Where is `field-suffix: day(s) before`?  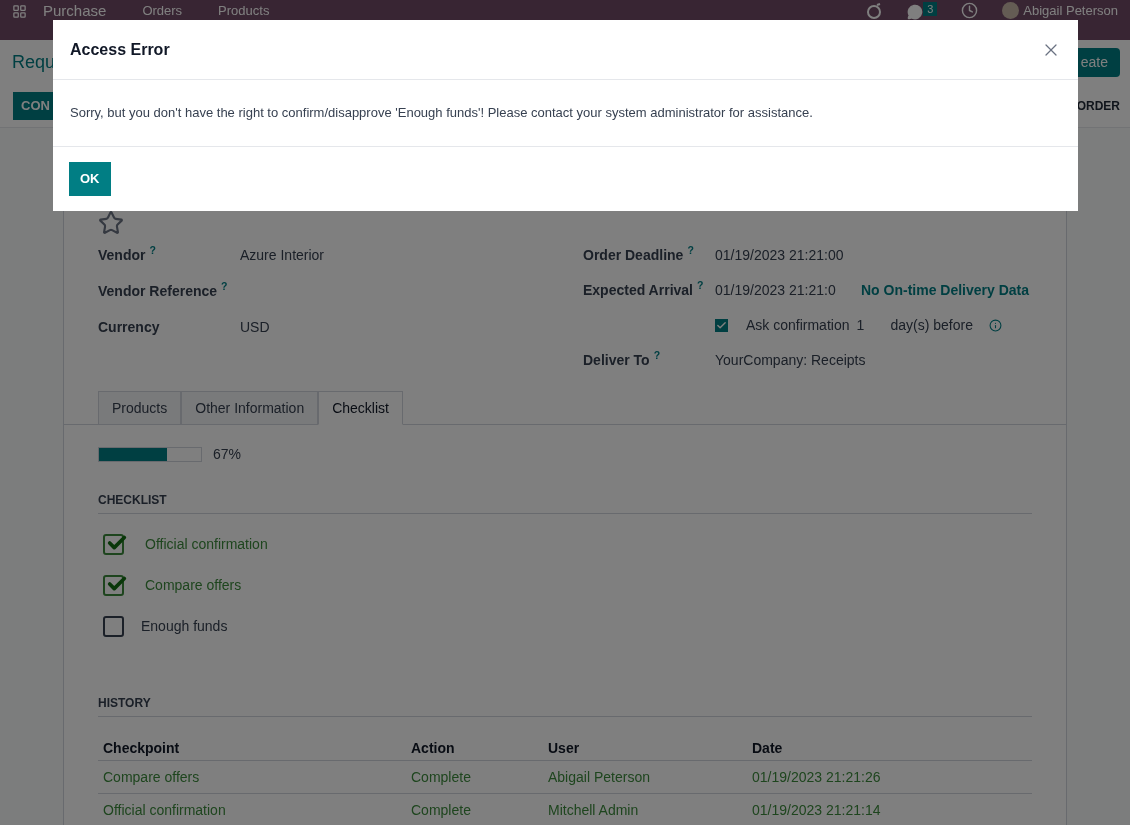 field-suffix: day(s) before is located at coordinates (931, 325).